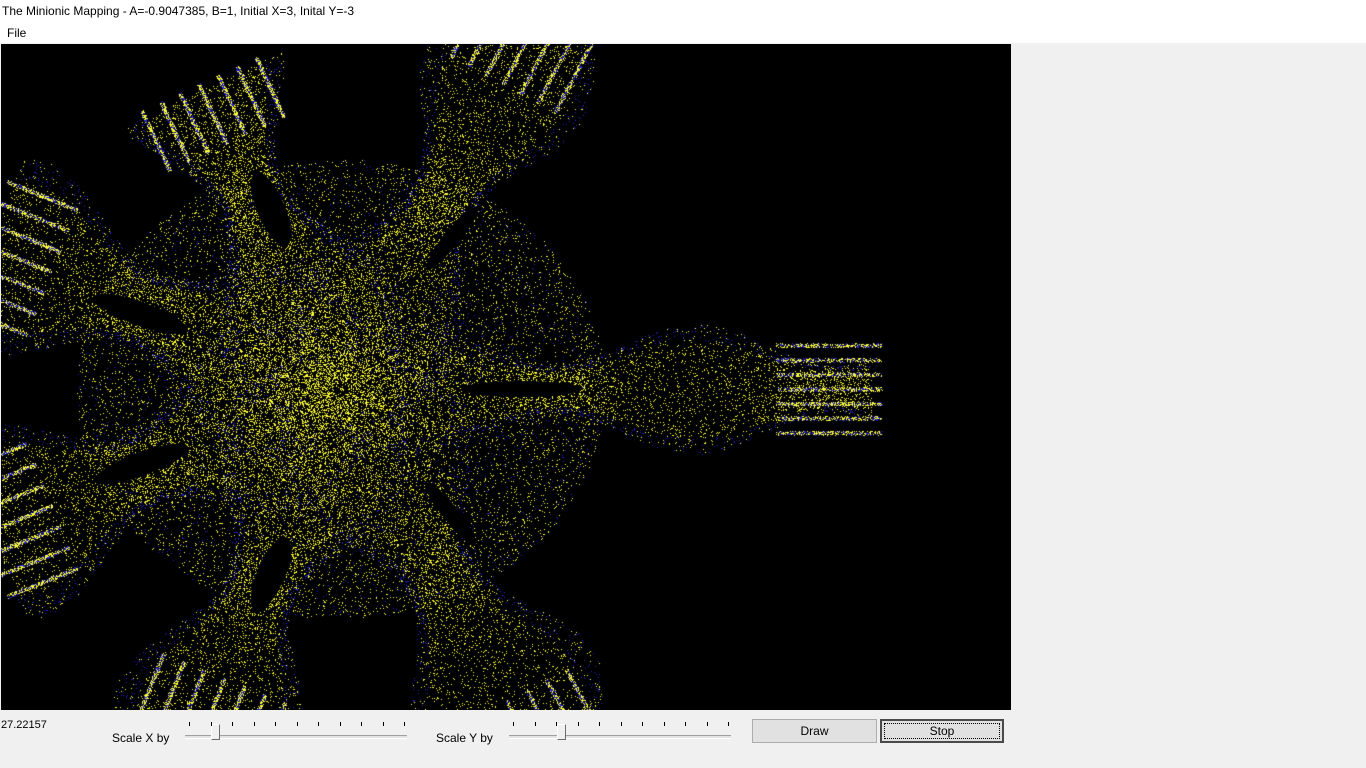  What do you see at coordinates (620, 734) in the screenshot?
I see `scale-y-slider` at bounding box center [620, 734].